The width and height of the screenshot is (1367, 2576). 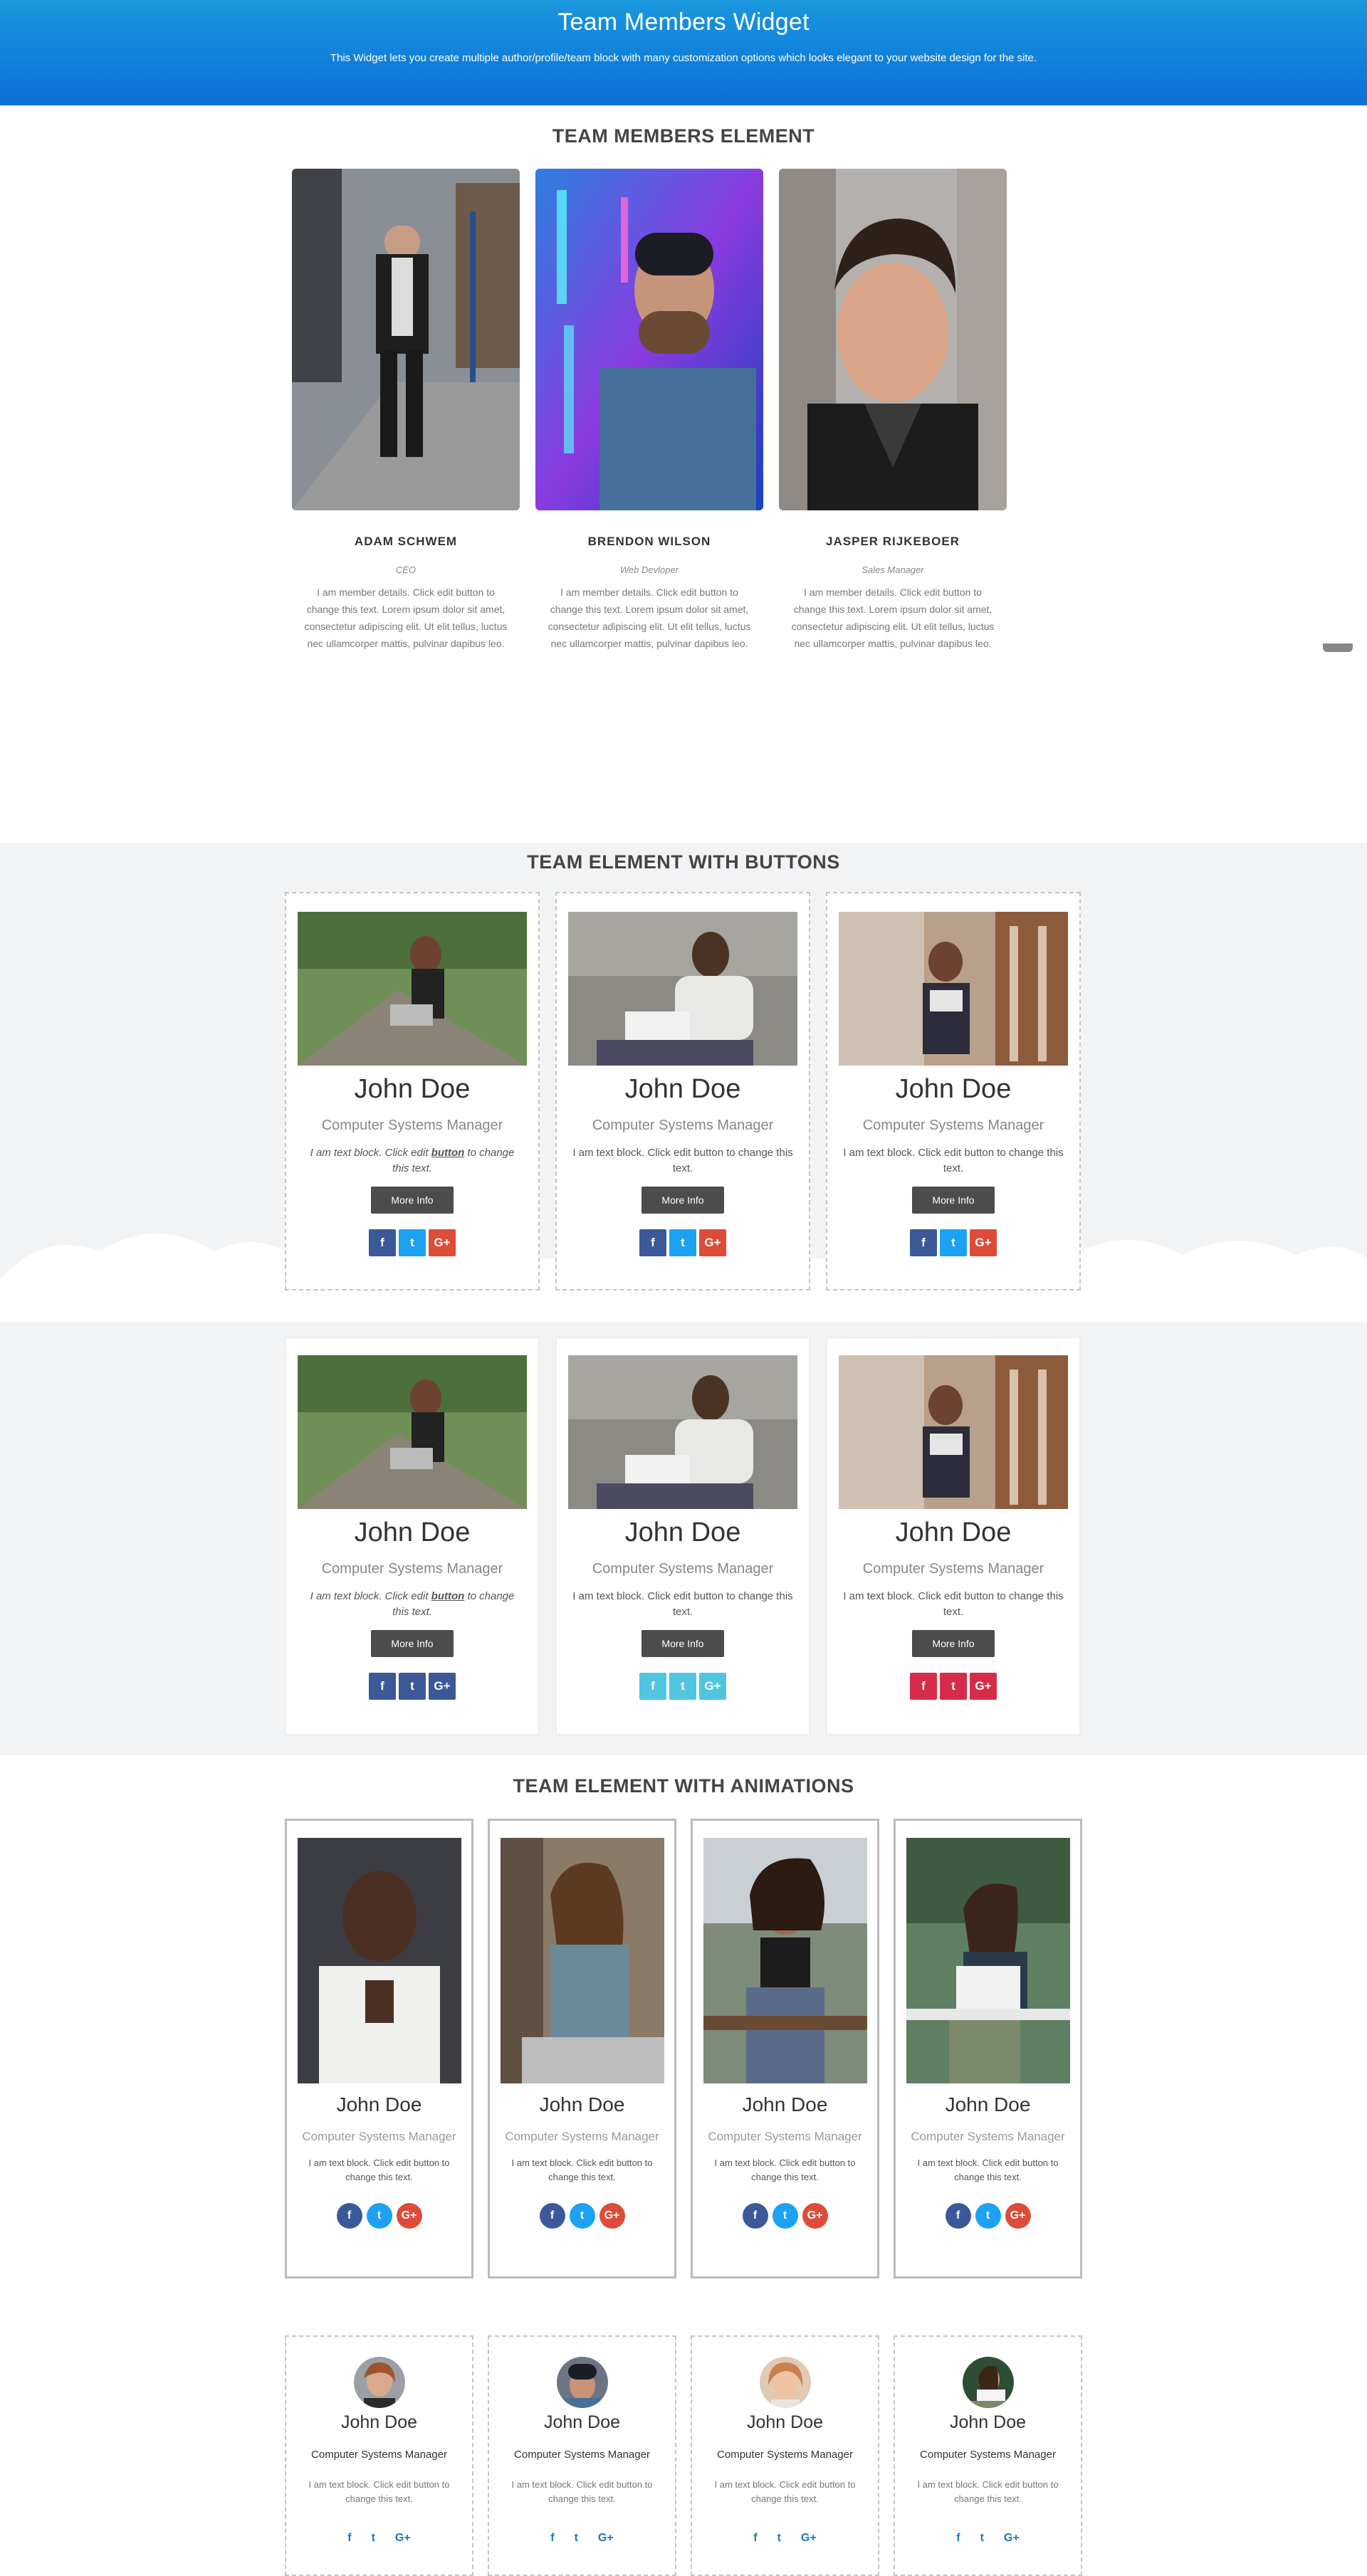 I want to click on section-title: TEAM ELEMENT WITH ANIMATIONS, so click(x=683, y=1786).